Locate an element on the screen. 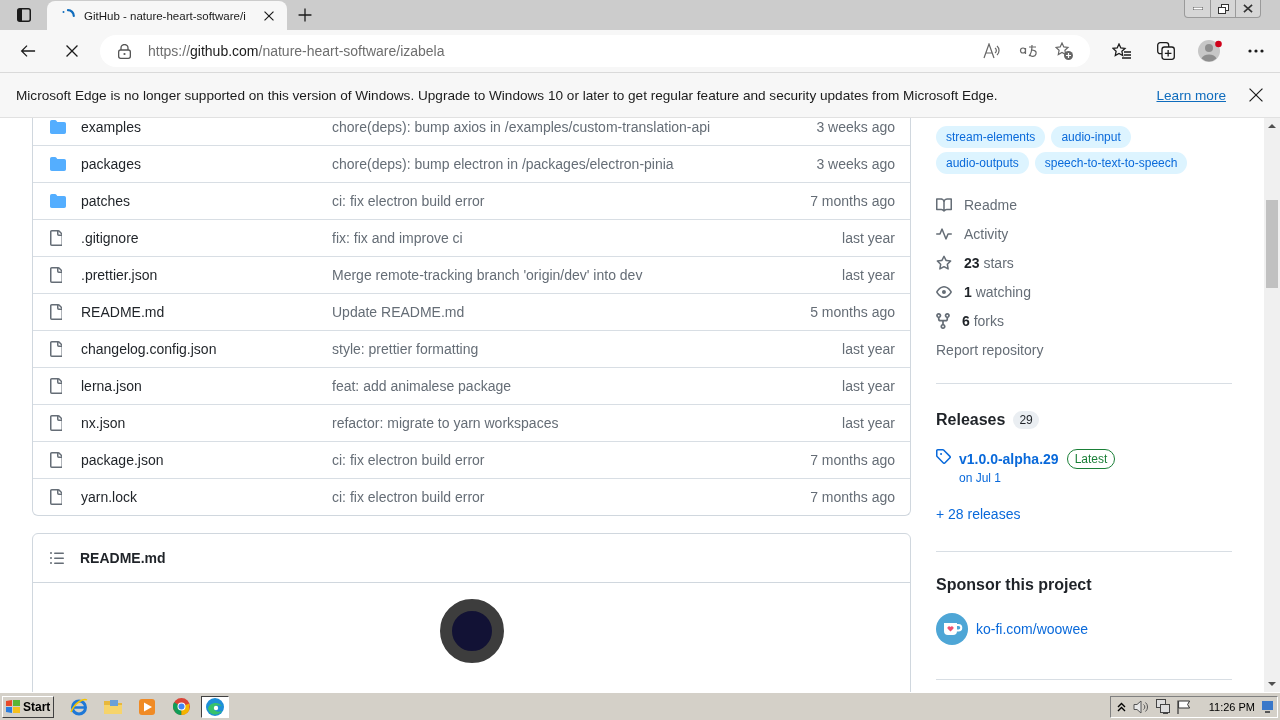 Image resolution: width=1280 pixels, height=720 pixels. show-desktop-icon is located at coordinates (1267, 706).